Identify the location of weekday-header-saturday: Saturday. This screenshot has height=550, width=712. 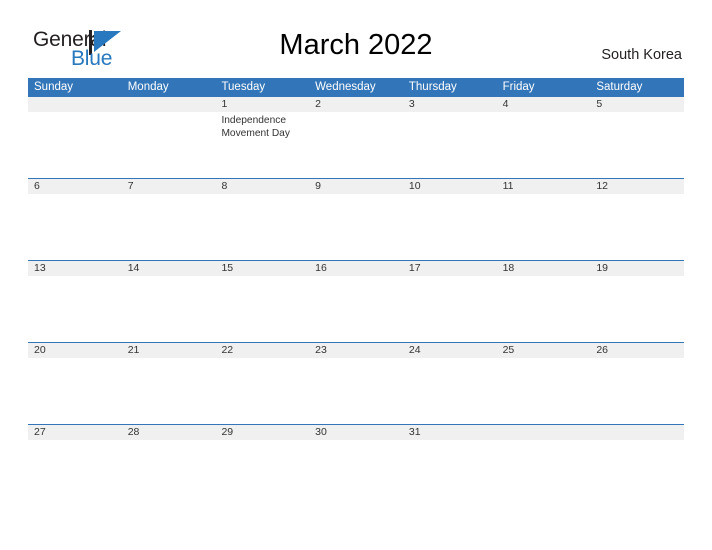
(619, 87).